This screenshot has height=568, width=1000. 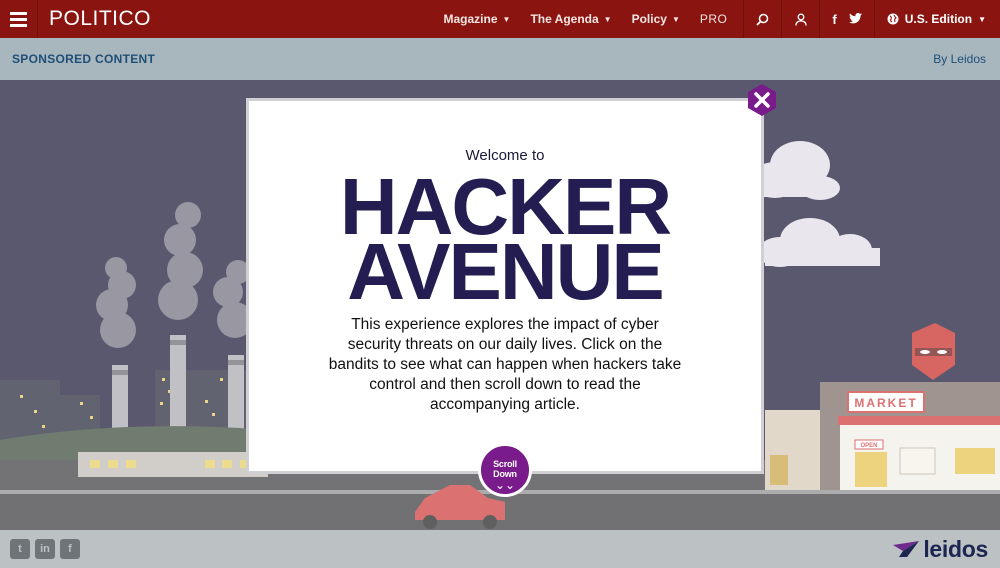 I want to click on share-buttons: t in f, so click(x=45, y=549).